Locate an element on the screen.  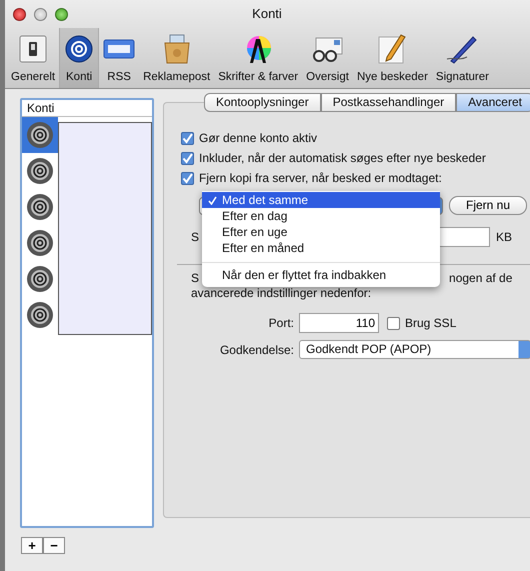
menu-item: Efter en dag is located at coordinates (321, 216).